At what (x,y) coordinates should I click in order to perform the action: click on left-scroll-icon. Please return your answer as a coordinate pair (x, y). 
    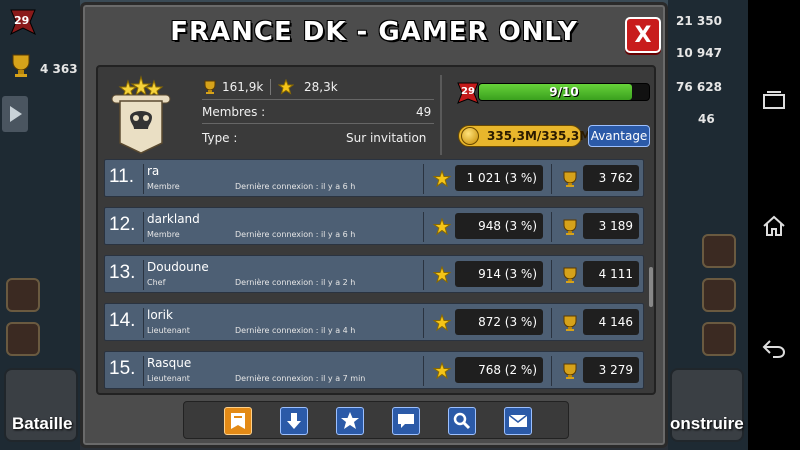
    Looking at the image, I should click on (23, 339).